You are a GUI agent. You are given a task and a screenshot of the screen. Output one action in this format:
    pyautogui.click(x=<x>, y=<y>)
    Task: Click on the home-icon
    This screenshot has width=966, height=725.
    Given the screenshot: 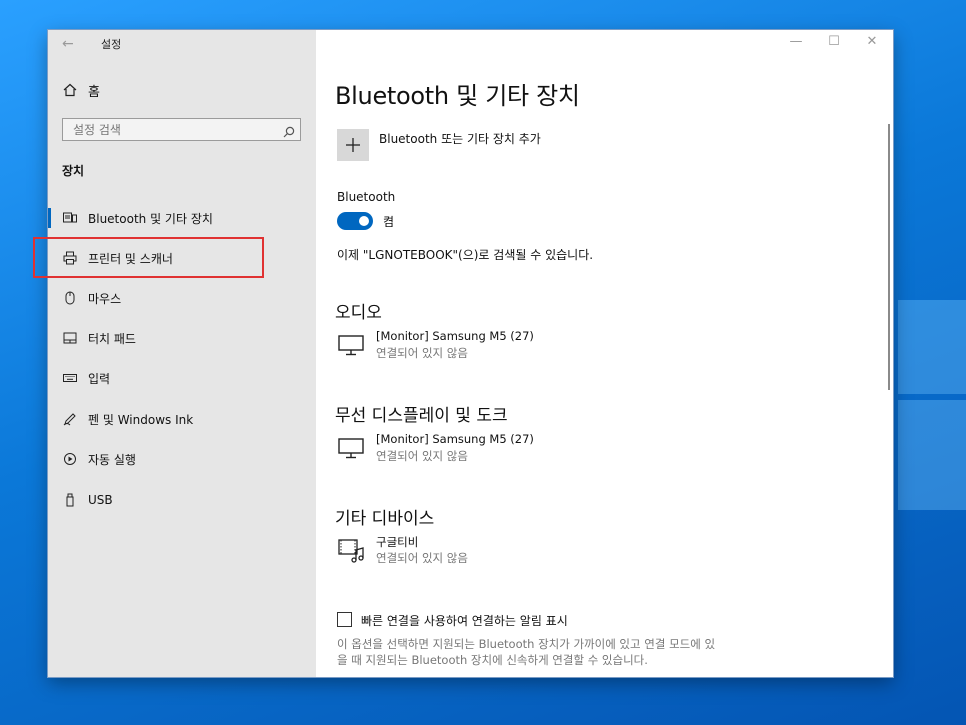 What is the action you would take?
    pyautogui.click(x=70, y=90)
    